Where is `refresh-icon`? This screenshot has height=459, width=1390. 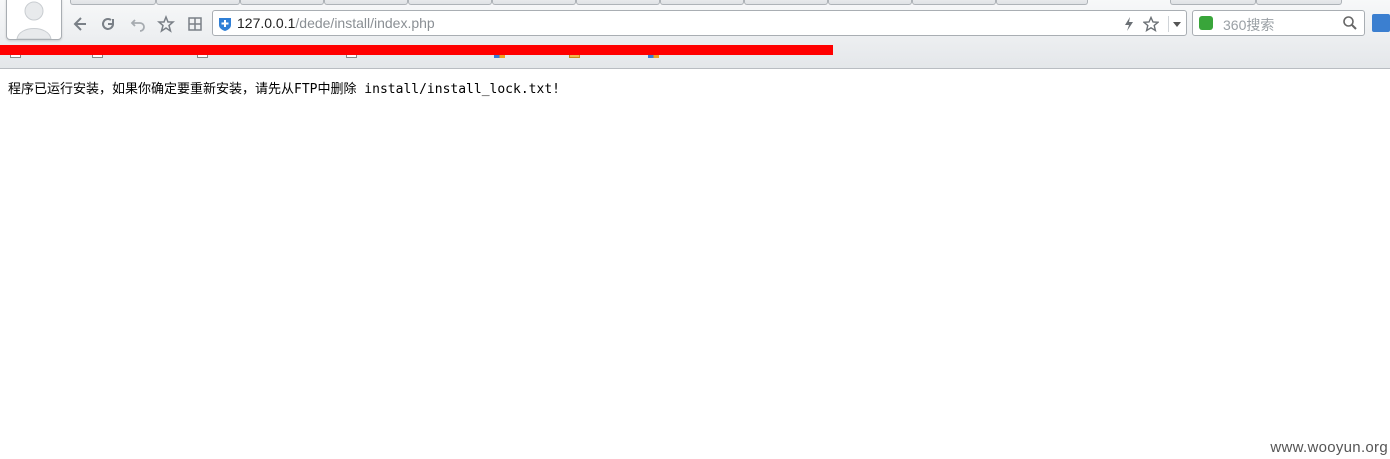 refresh-icon is located at coordinates (108, 24).